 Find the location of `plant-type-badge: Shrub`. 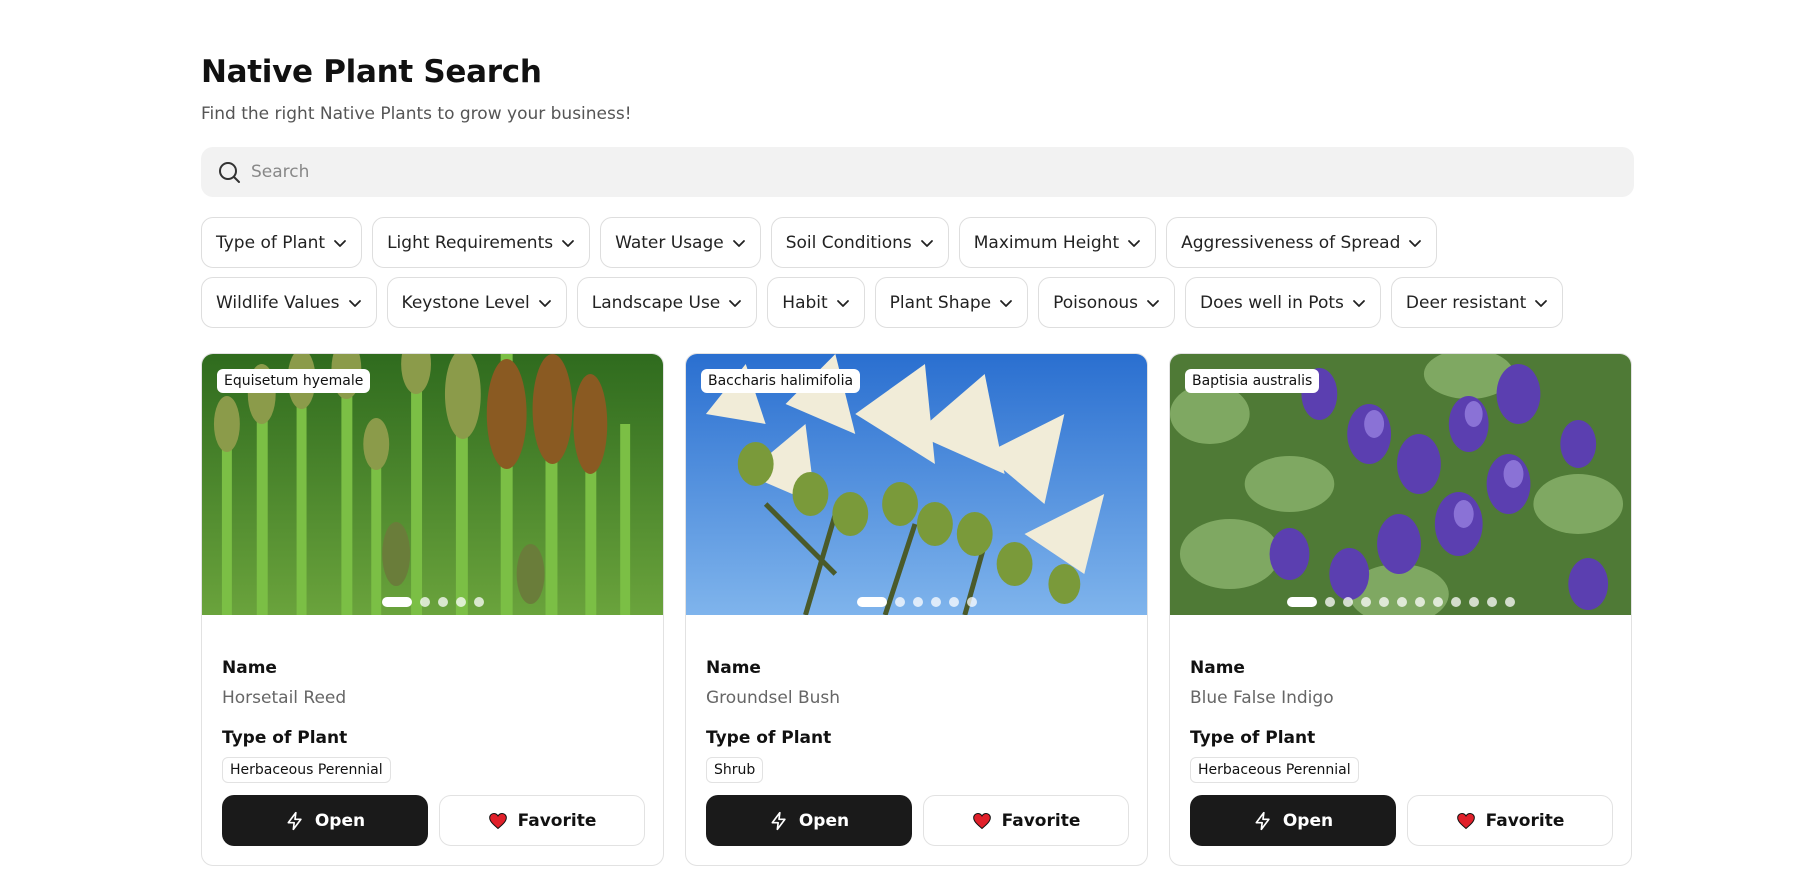

plant-type-badge: Shrub is located at coordinates (735, 770).